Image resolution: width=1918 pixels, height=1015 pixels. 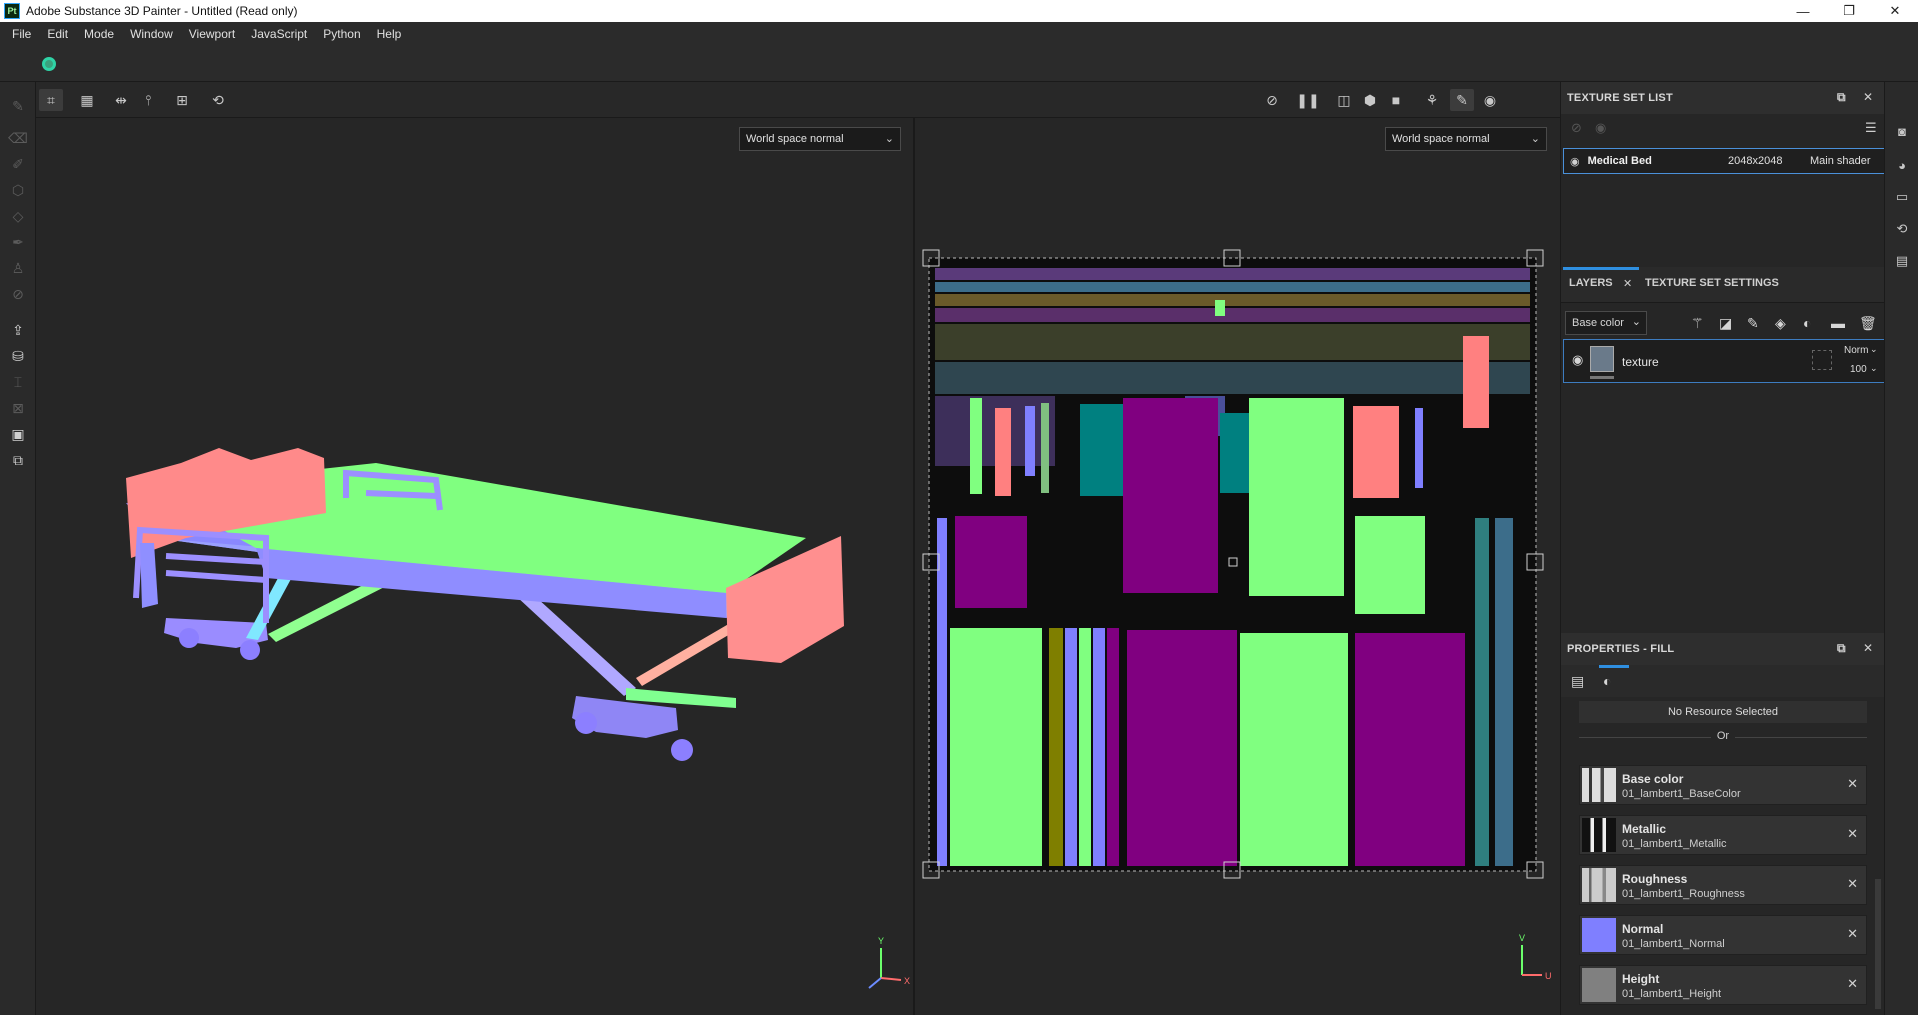 What do you see at coordinates (49, 64) in the screenshot?
I see `sync-status-icon` at bounding box center [49, 64].